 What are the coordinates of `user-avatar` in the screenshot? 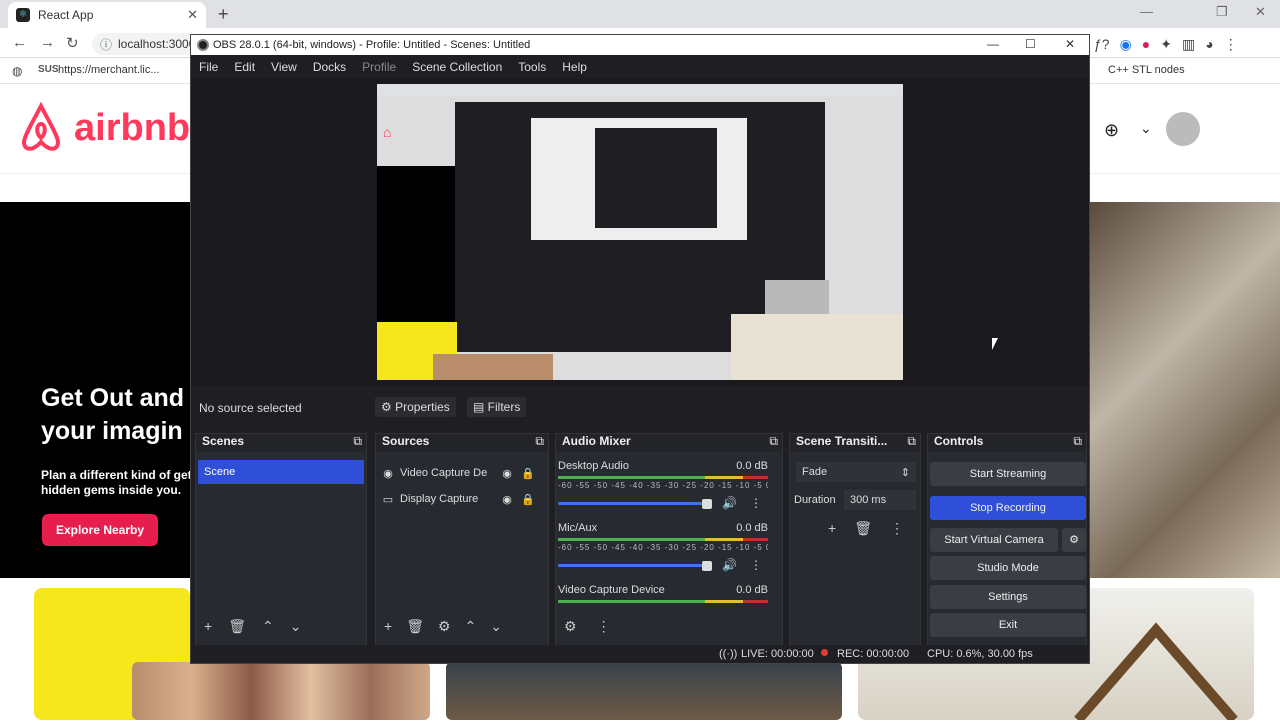 It's located at (1183, 129).